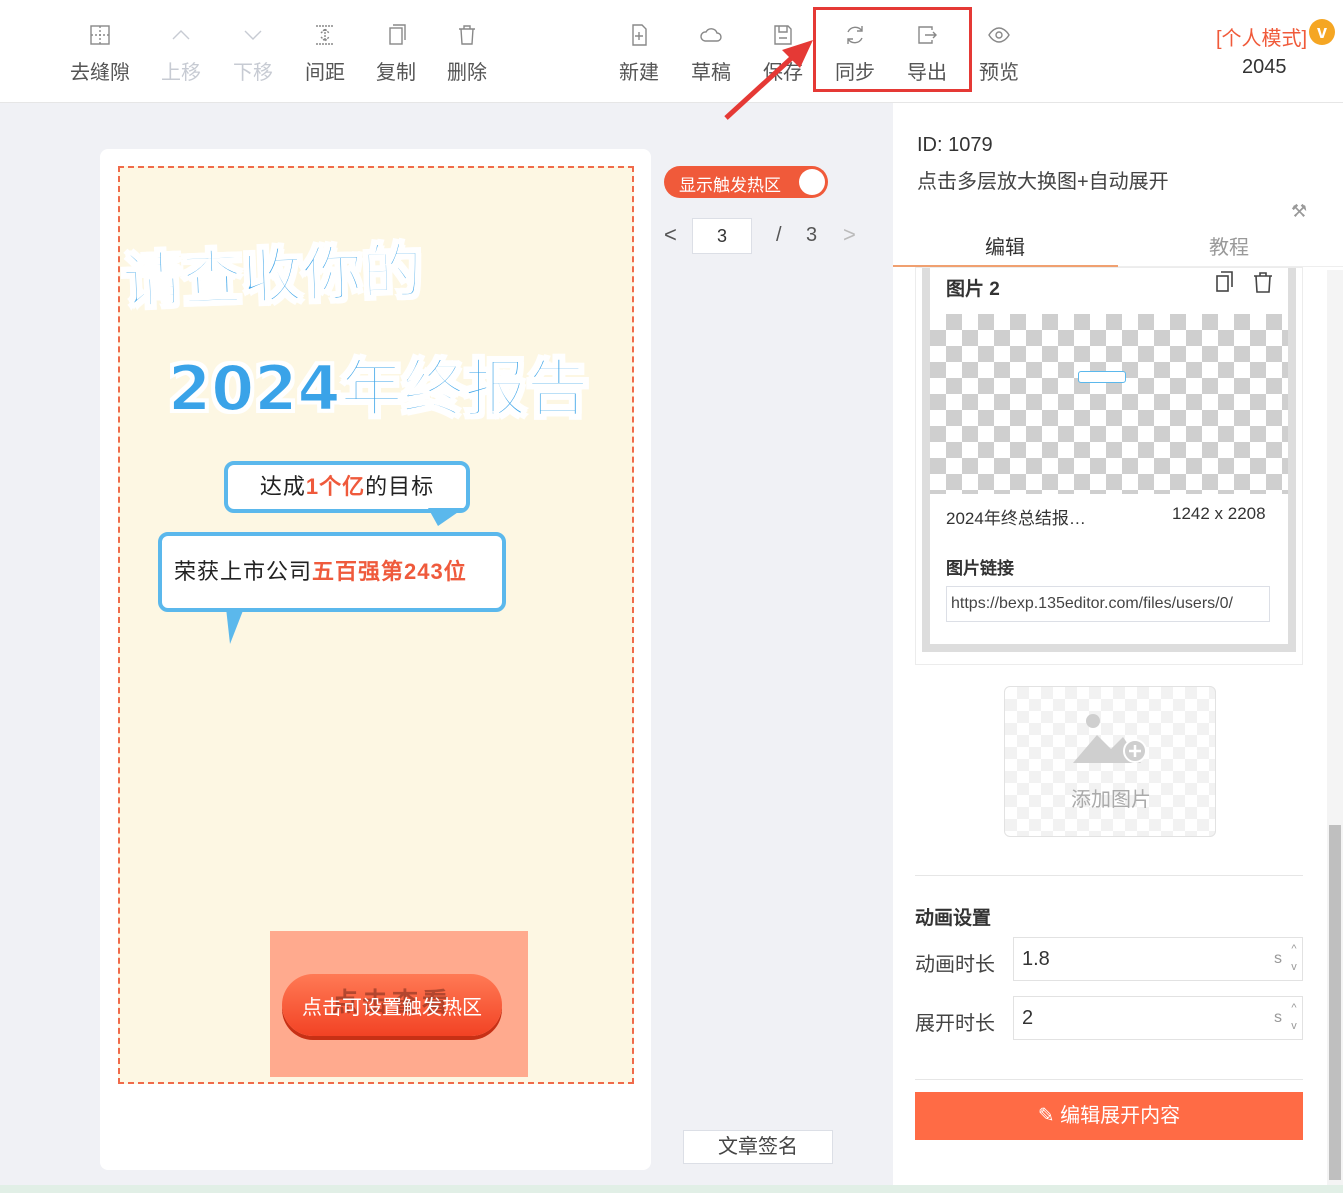  Describe the element at coordinates (1219, 513) in the screenshot. I see `image-dimensions: 1242 x 2208` at that location.